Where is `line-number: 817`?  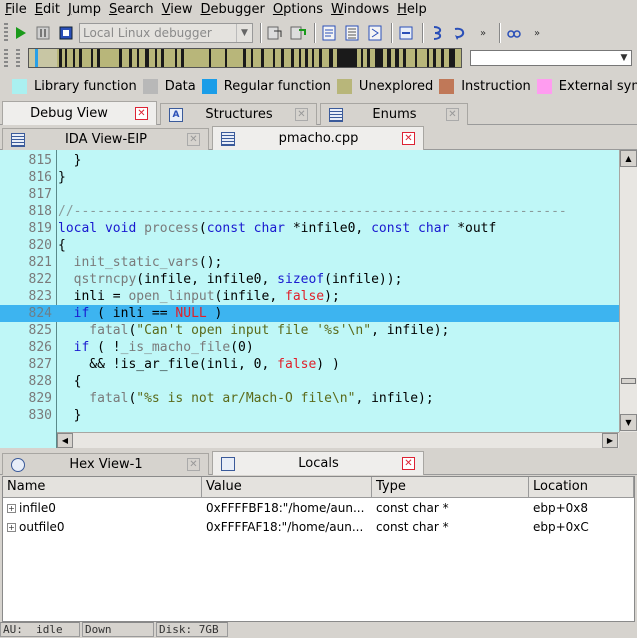 line-number: 817 is located at coordinates (40, 194).